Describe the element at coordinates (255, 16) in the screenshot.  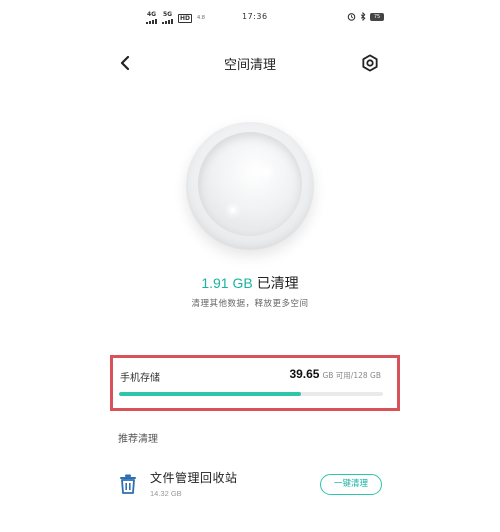
I see `status-time: 17:36` at that location.